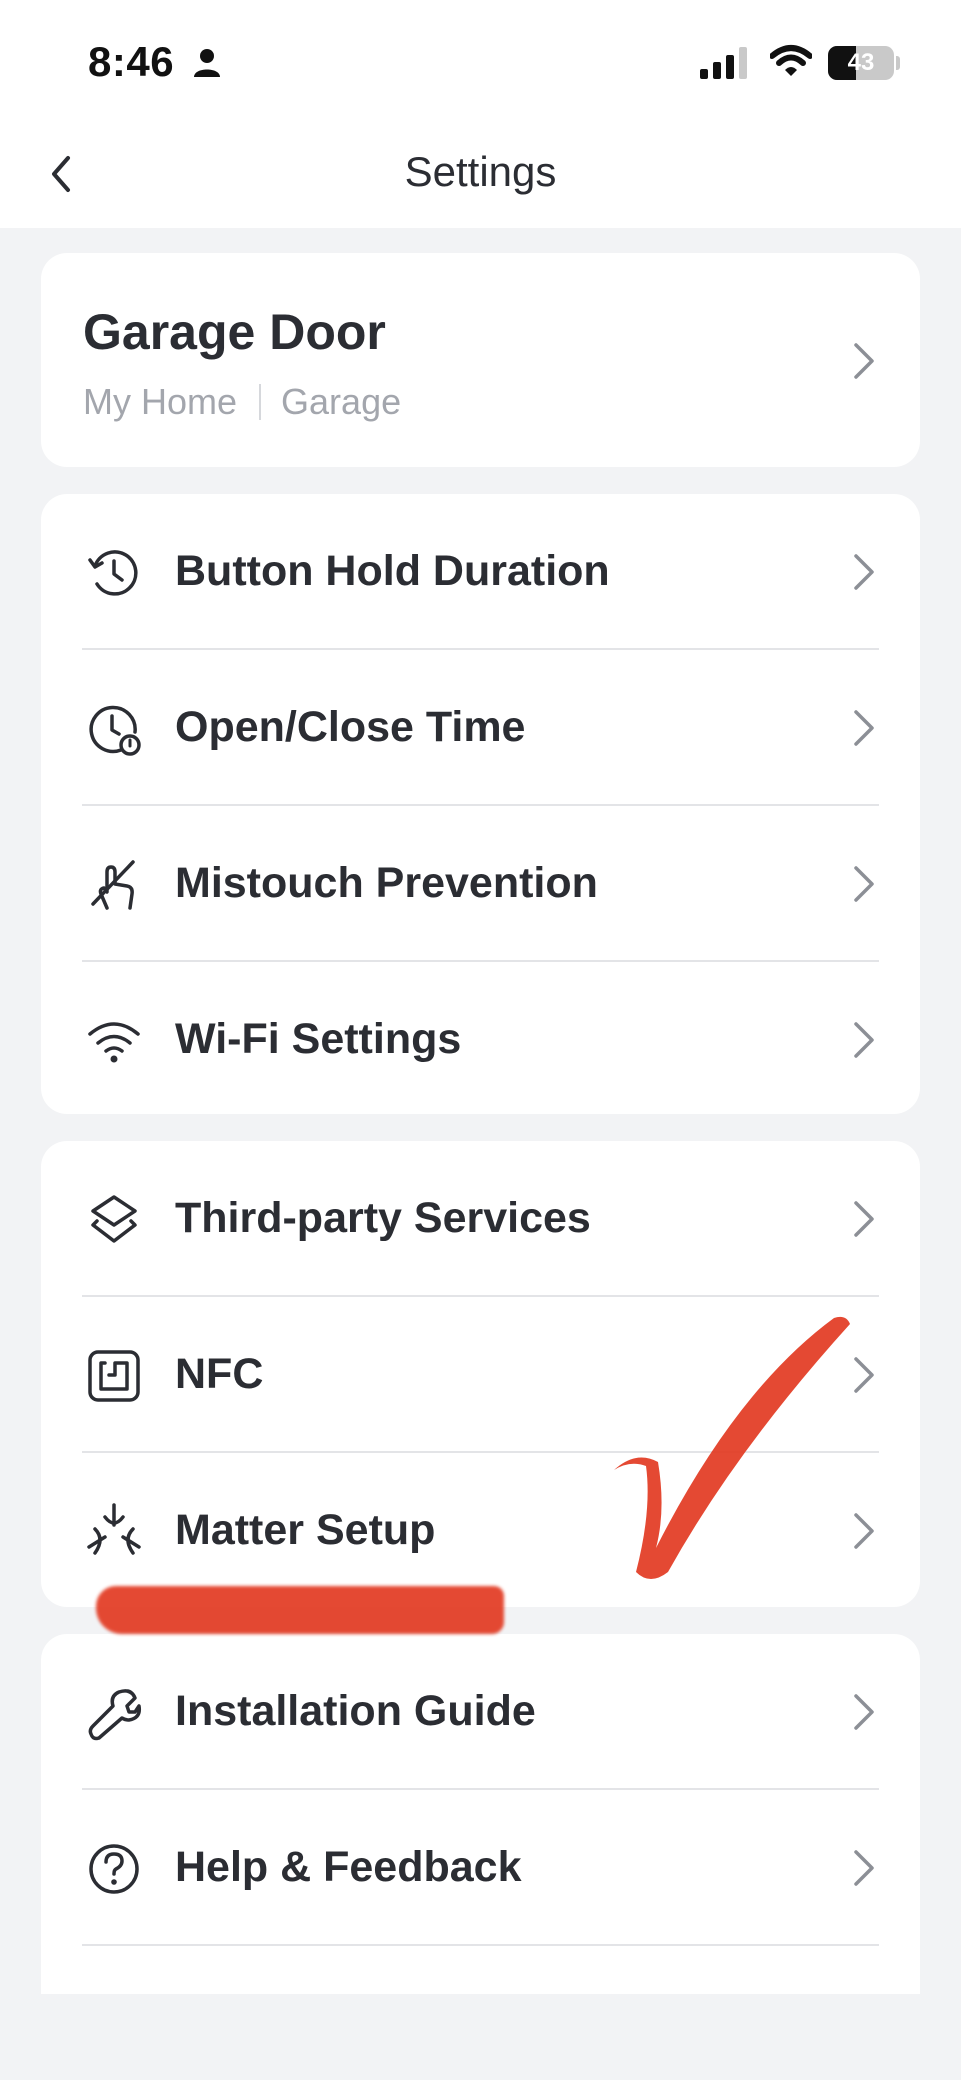  Describe the element at coordinates (898, 63) in the screenshot. I see `battery-cap` at that location.